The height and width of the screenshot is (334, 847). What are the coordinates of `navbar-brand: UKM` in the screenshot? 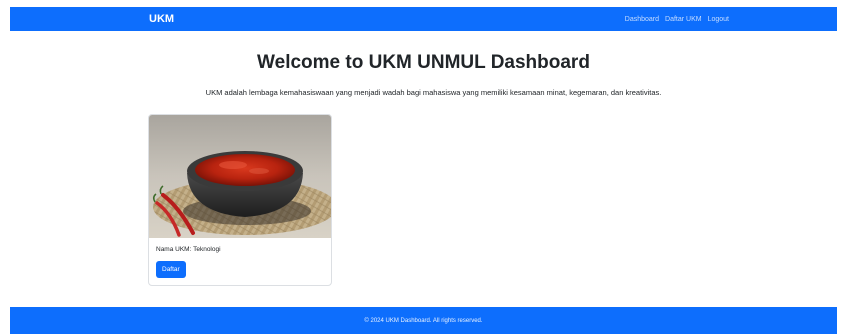 It's located at (161, 19).